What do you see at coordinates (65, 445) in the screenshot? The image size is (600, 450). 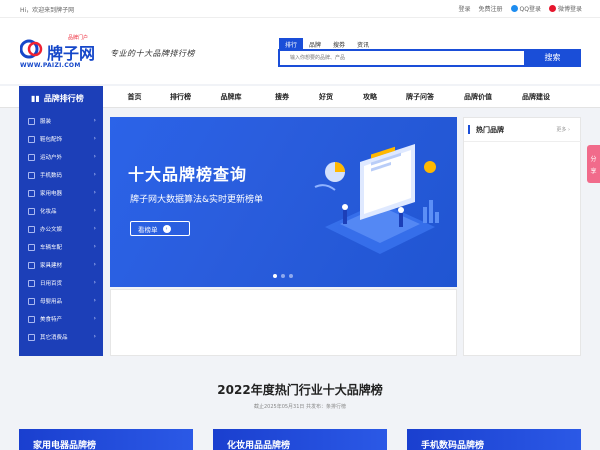 I see `card-title: 家用电器品牌榜` at bounding box center [65, 445].